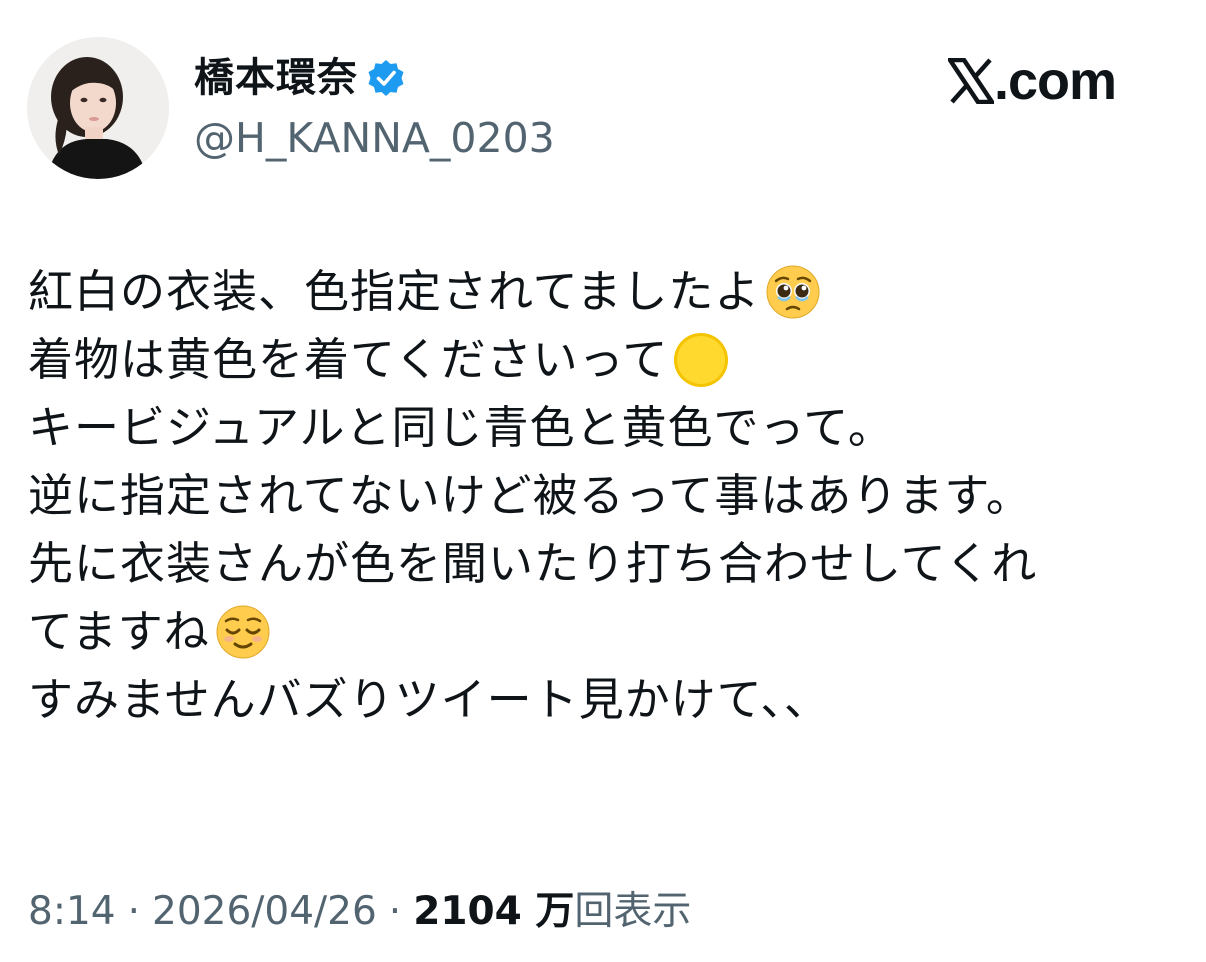 This screenshot has height=962, width=1206. Describe the element at coordinates (701, 360) in the screenshot. I see `yellow-circle-emoji` at that location.